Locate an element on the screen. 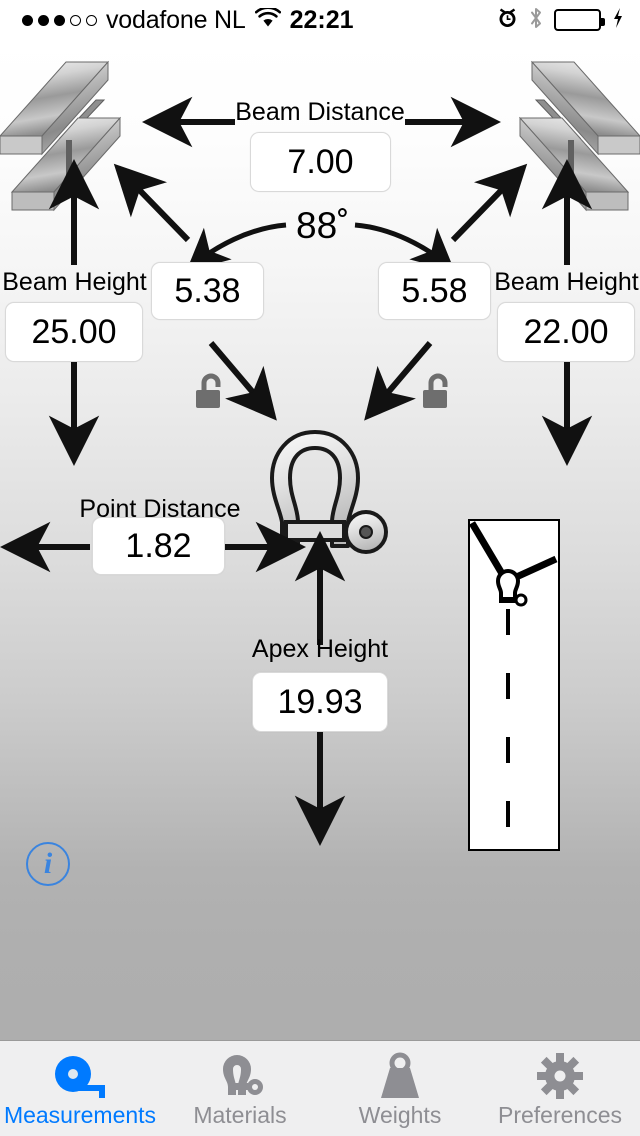  sling-angle-label: 88˚ is located at coordinates (323, 225).